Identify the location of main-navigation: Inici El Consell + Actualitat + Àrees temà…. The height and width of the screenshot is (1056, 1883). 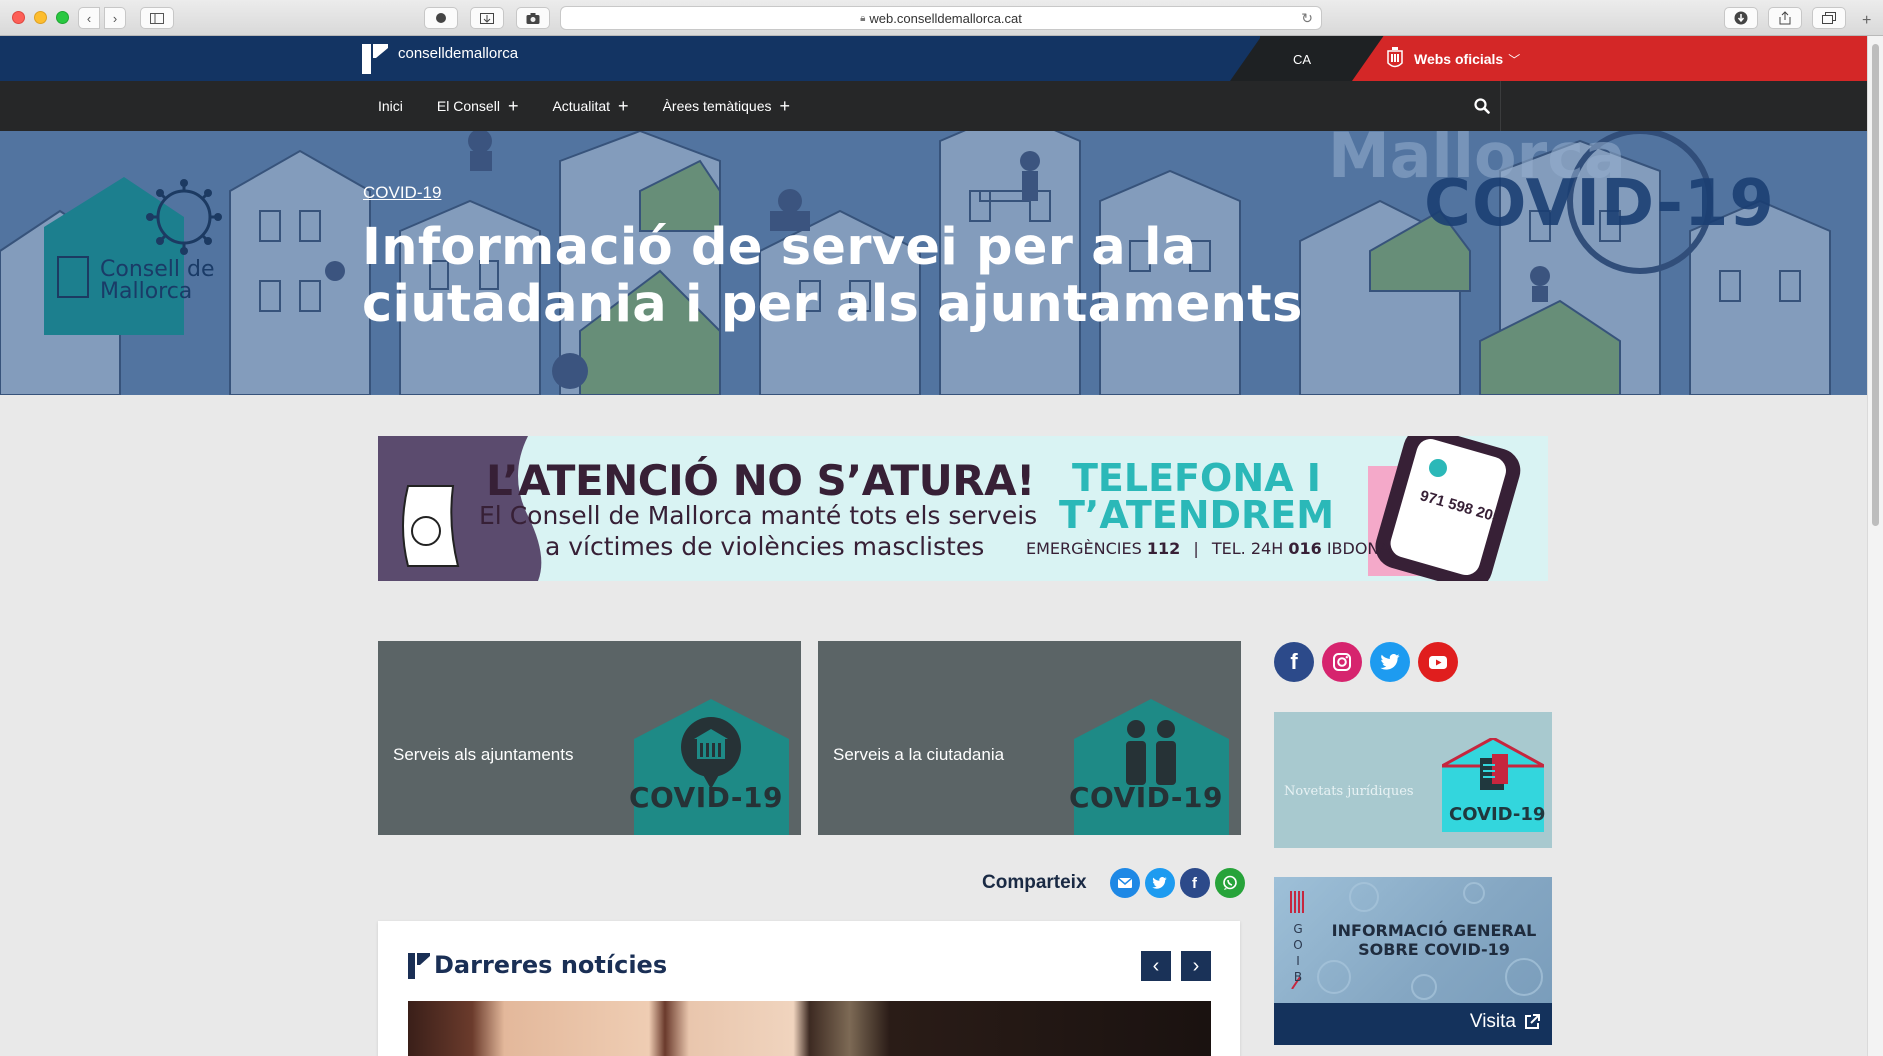
(933, 106).